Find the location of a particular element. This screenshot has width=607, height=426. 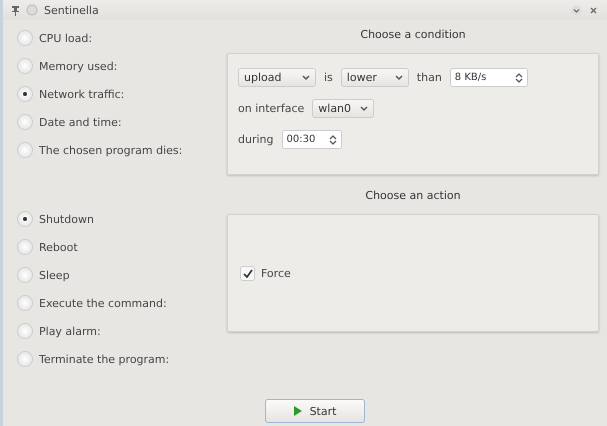

radio-option: Memory used: is located at coordinates (117, 66).